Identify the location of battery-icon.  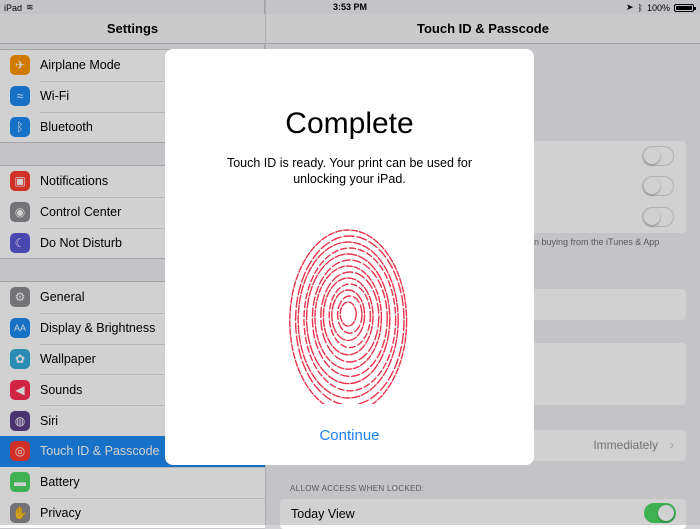
(685, 7).